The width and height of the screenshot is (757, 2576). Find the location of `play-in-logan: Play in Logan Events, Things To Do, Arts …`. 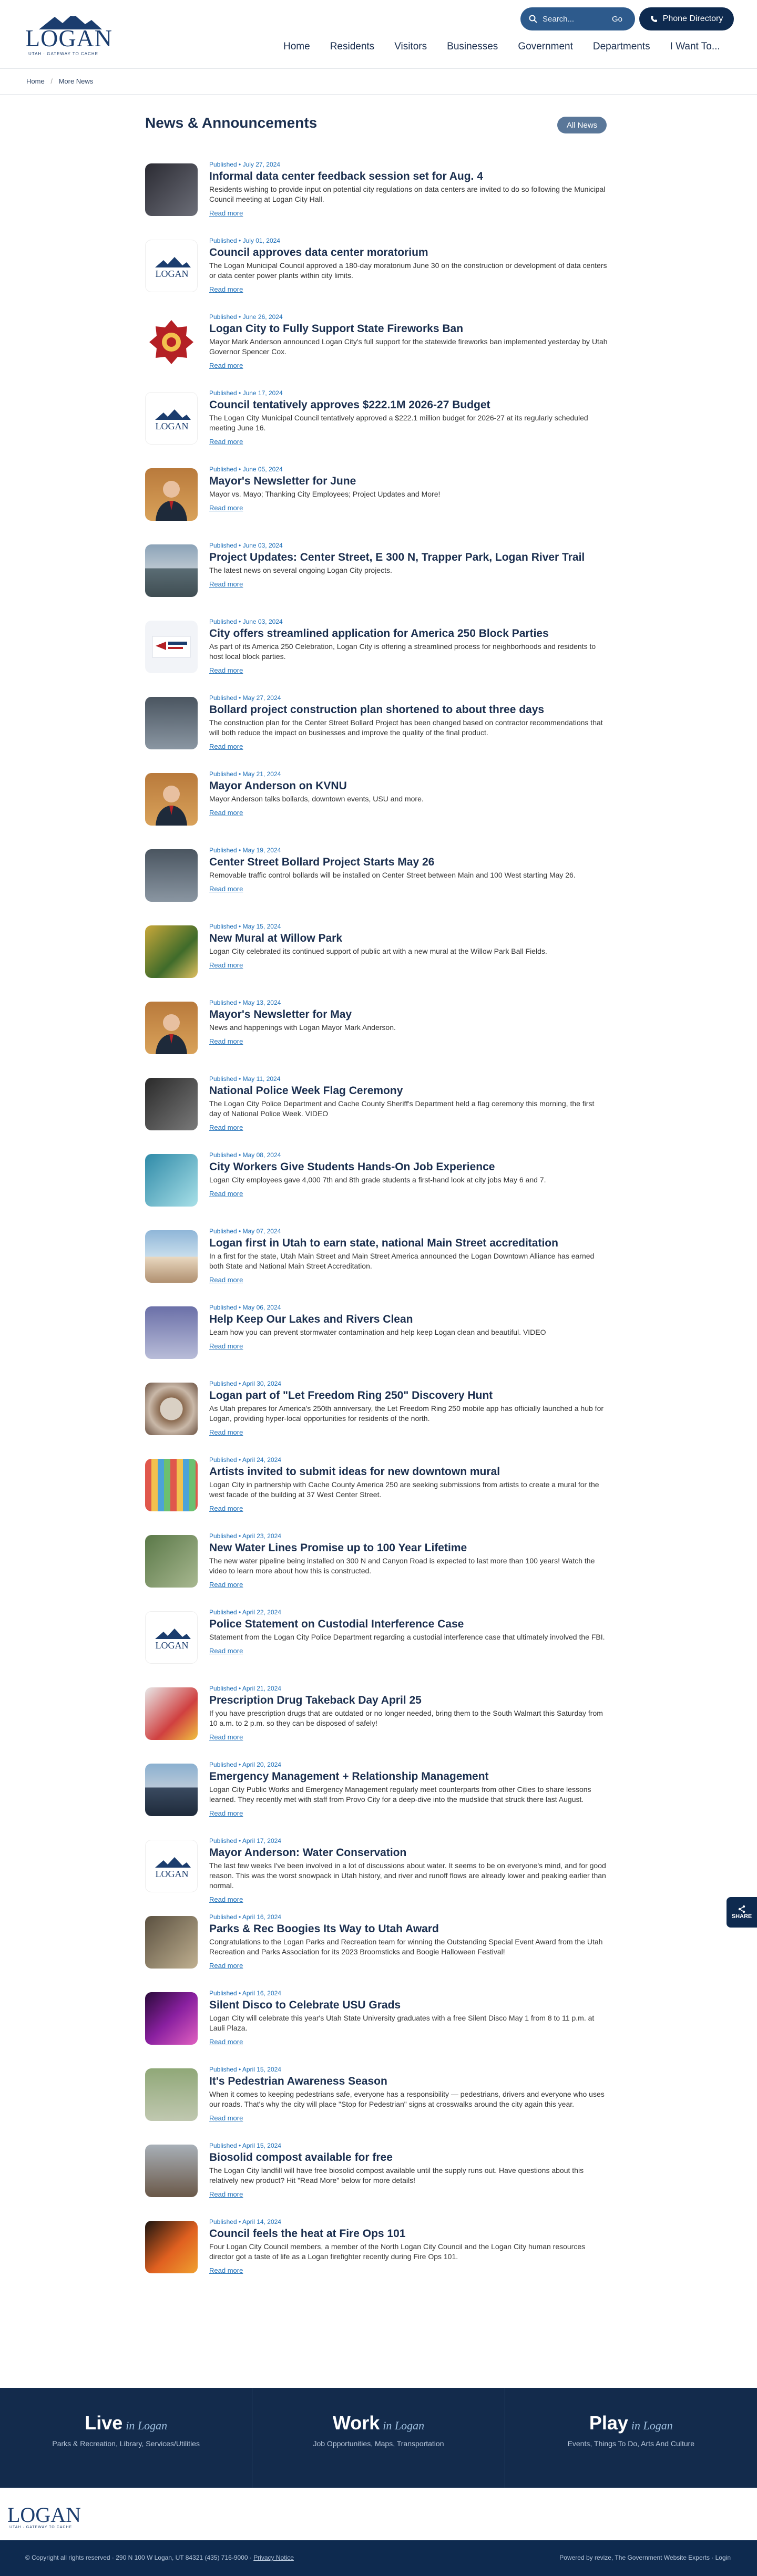

play-in-logan: Play in Logan Events, Things To Do, Arts … is located at coordinates (631, 2438).